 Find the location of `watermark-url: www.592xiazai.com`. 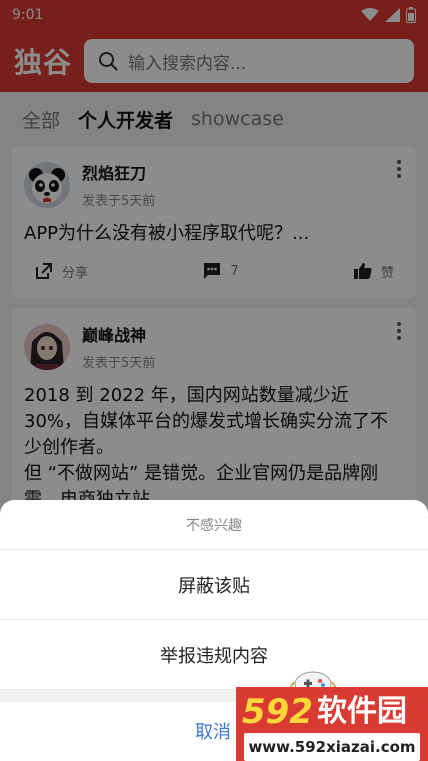

watermark-url: www.592xiazai.com is located at coordinates (332, 747).